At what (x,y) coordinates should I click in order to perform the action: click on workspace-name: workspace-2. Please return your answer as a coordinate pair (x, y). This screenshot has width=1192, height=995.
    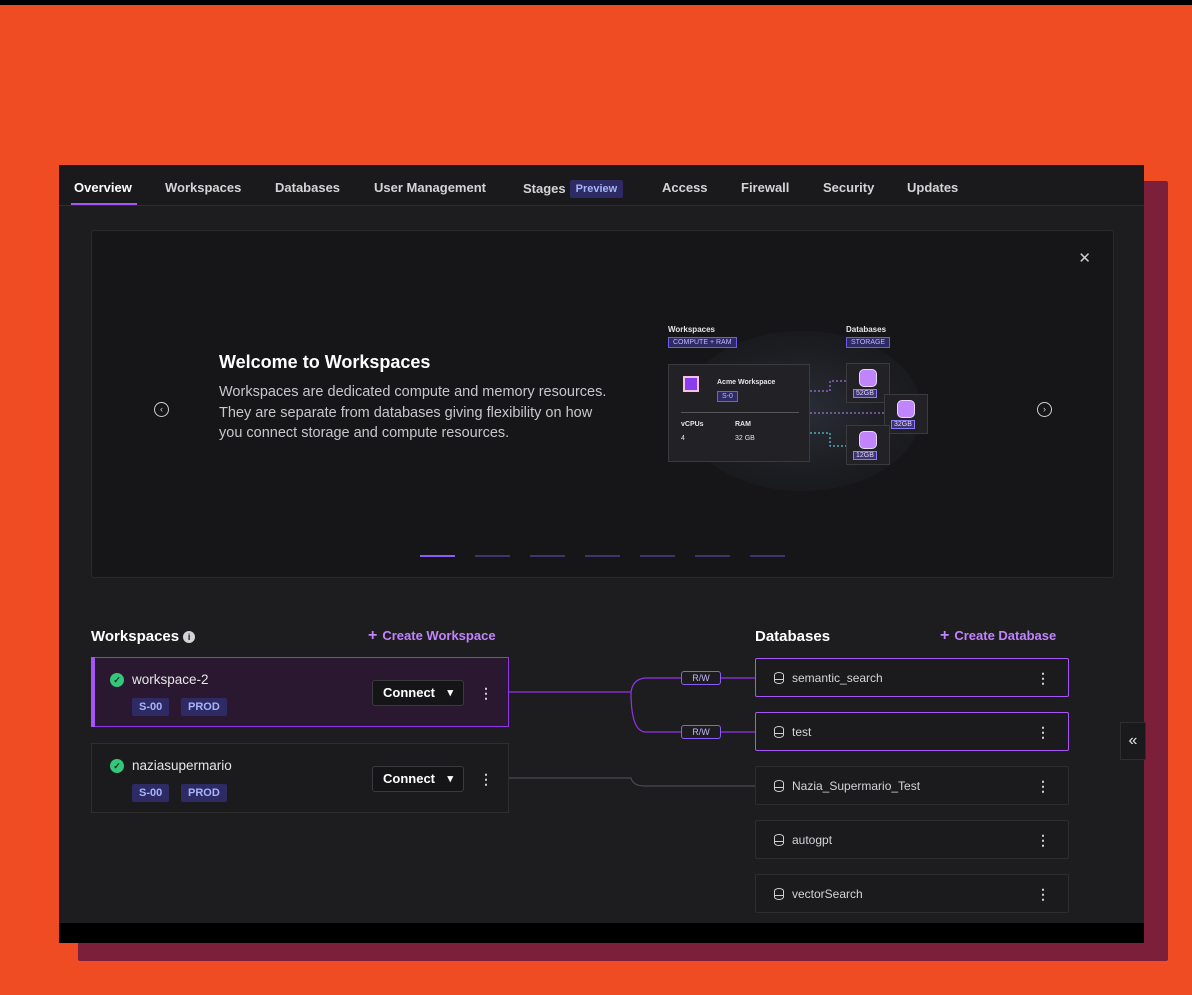
    Looking at the image, I should click on (170, 679).